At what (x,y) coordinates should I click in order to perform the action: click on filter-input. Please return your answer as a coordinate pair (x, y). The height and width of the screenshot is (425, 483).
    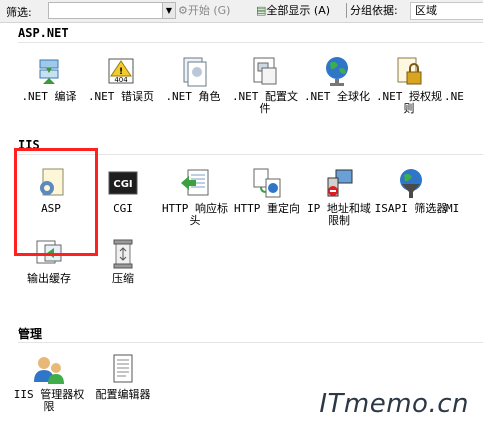
    Looking at the image, I should click on (106, 10).